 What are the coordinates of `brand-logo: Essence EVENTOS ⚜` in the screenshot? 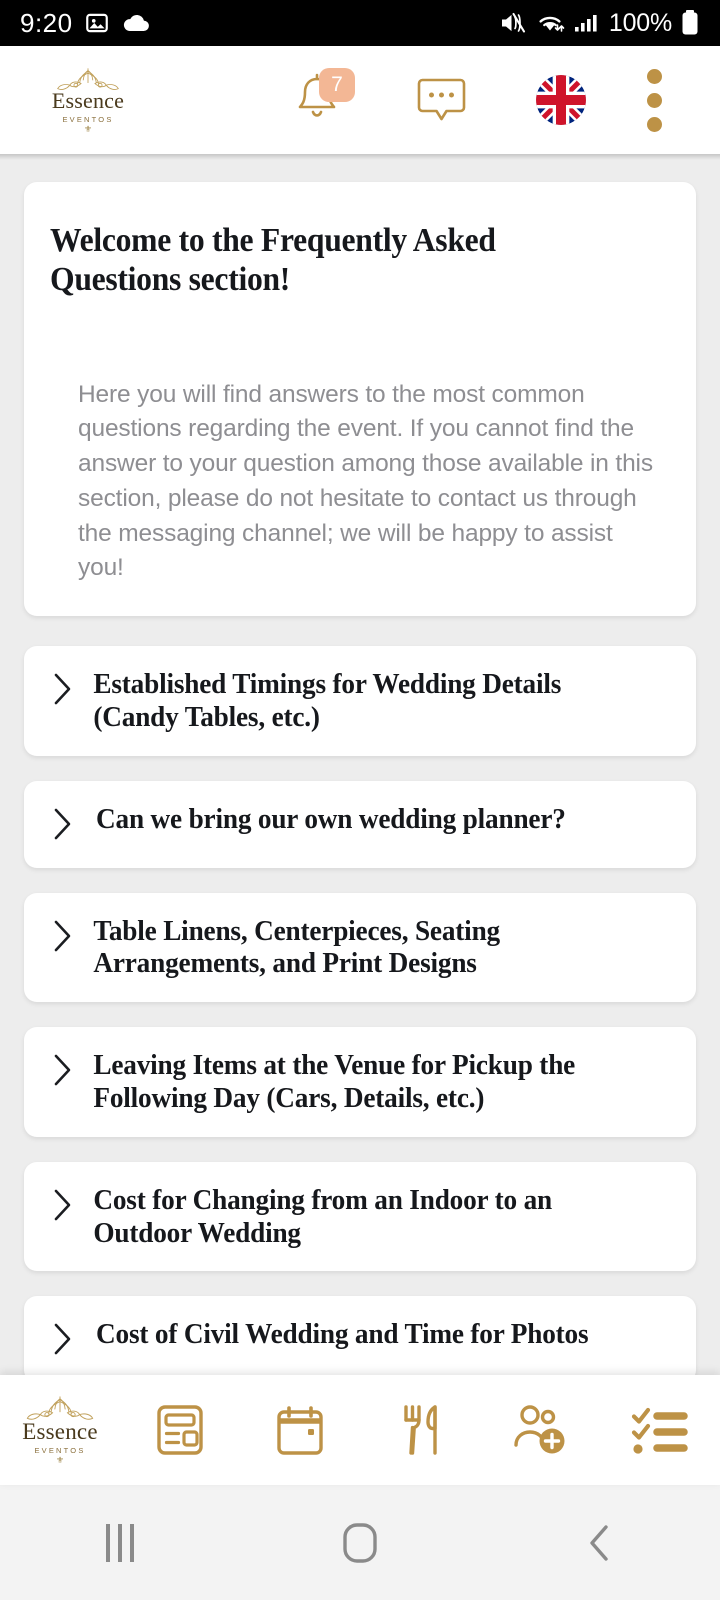 It's located at (88, 100).